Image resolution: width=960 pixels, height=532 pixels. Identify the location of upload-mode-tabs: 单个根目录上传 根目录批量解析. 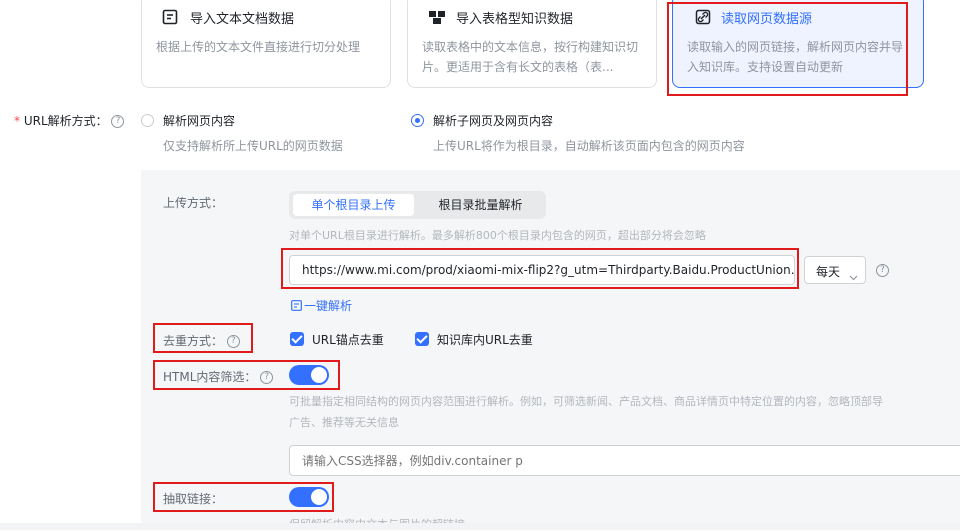
(417, 205).